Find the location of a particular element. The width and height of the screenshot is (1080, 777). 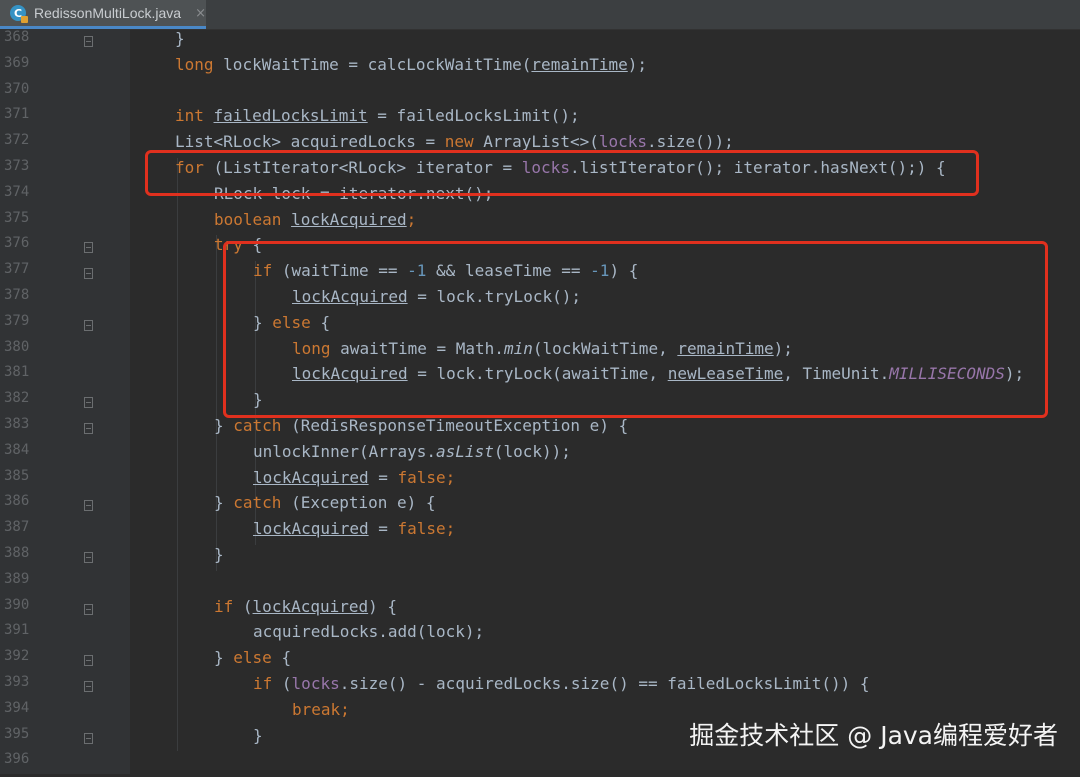

line-number: 382 is located at coordinates (19, 398).